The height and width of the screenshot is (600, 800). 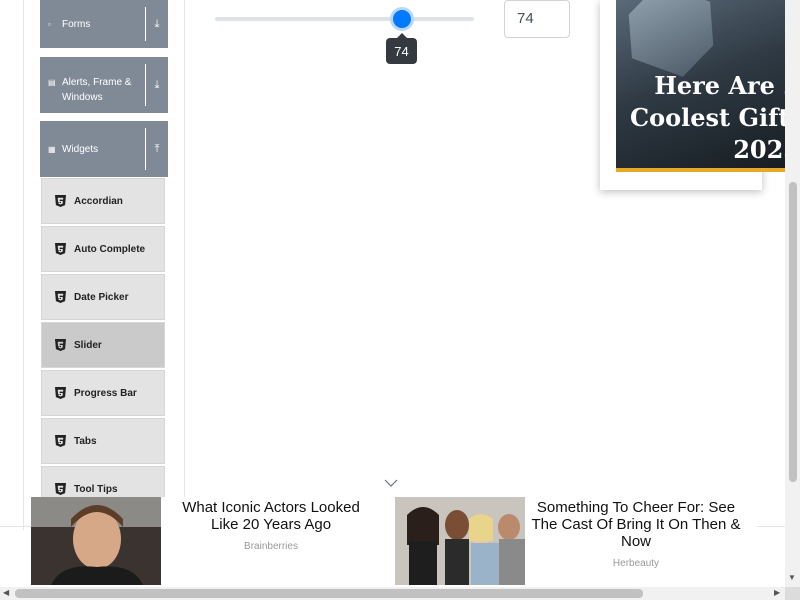 I want to click on window-icon: ▤, so click(x=52, y=82).